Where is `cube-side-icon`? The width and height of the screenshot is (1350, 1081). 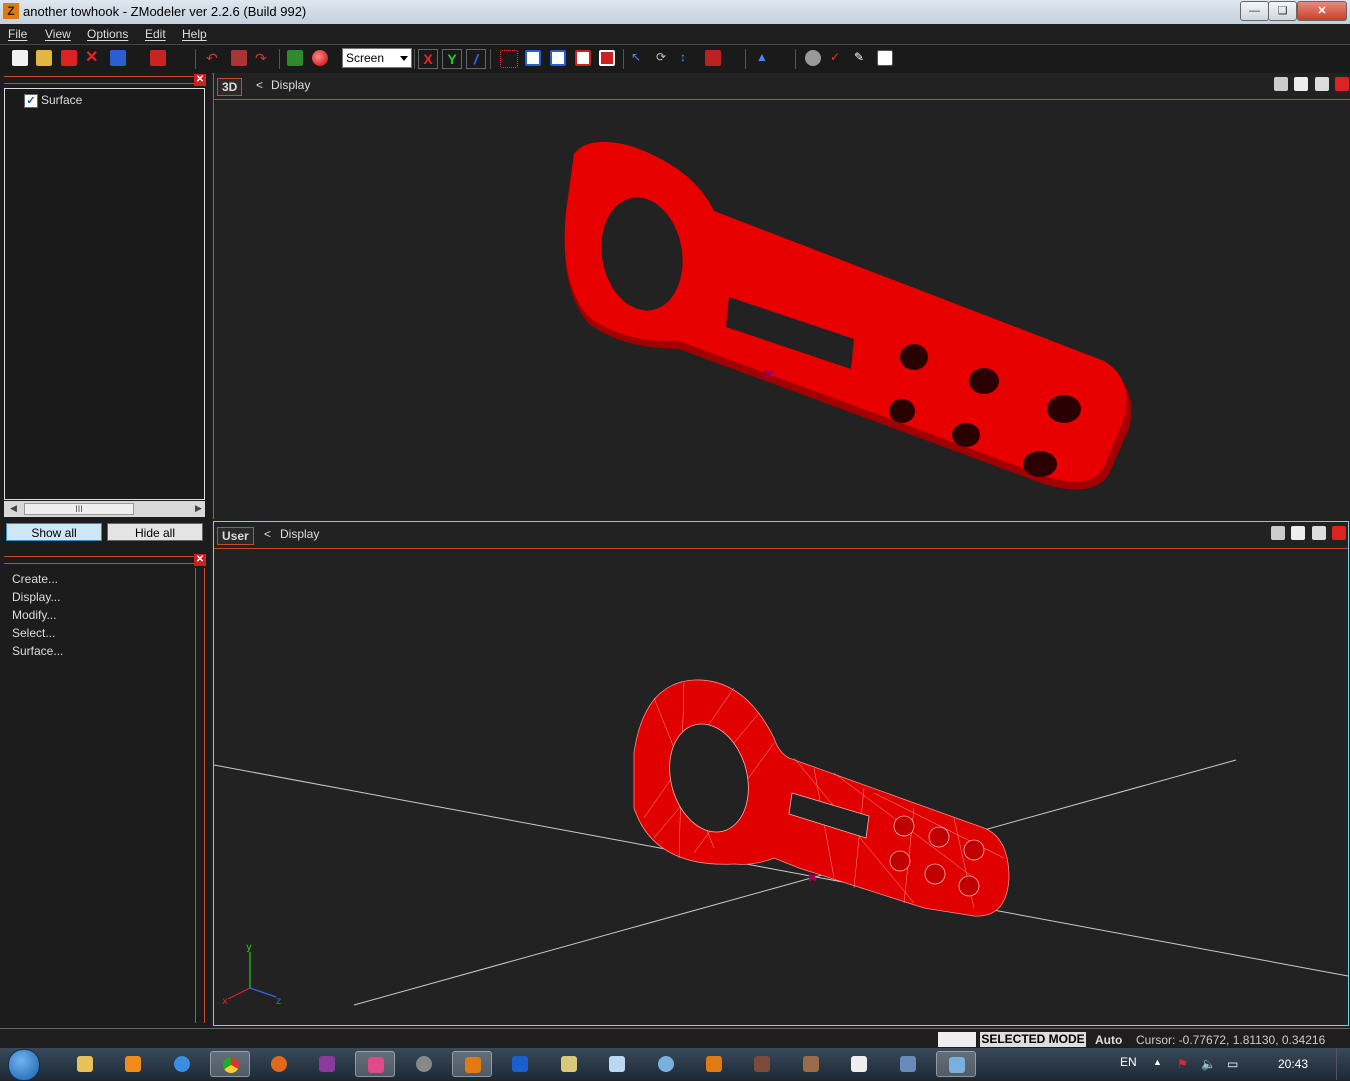
cube-side-icon is located at coordinates (558, 58).